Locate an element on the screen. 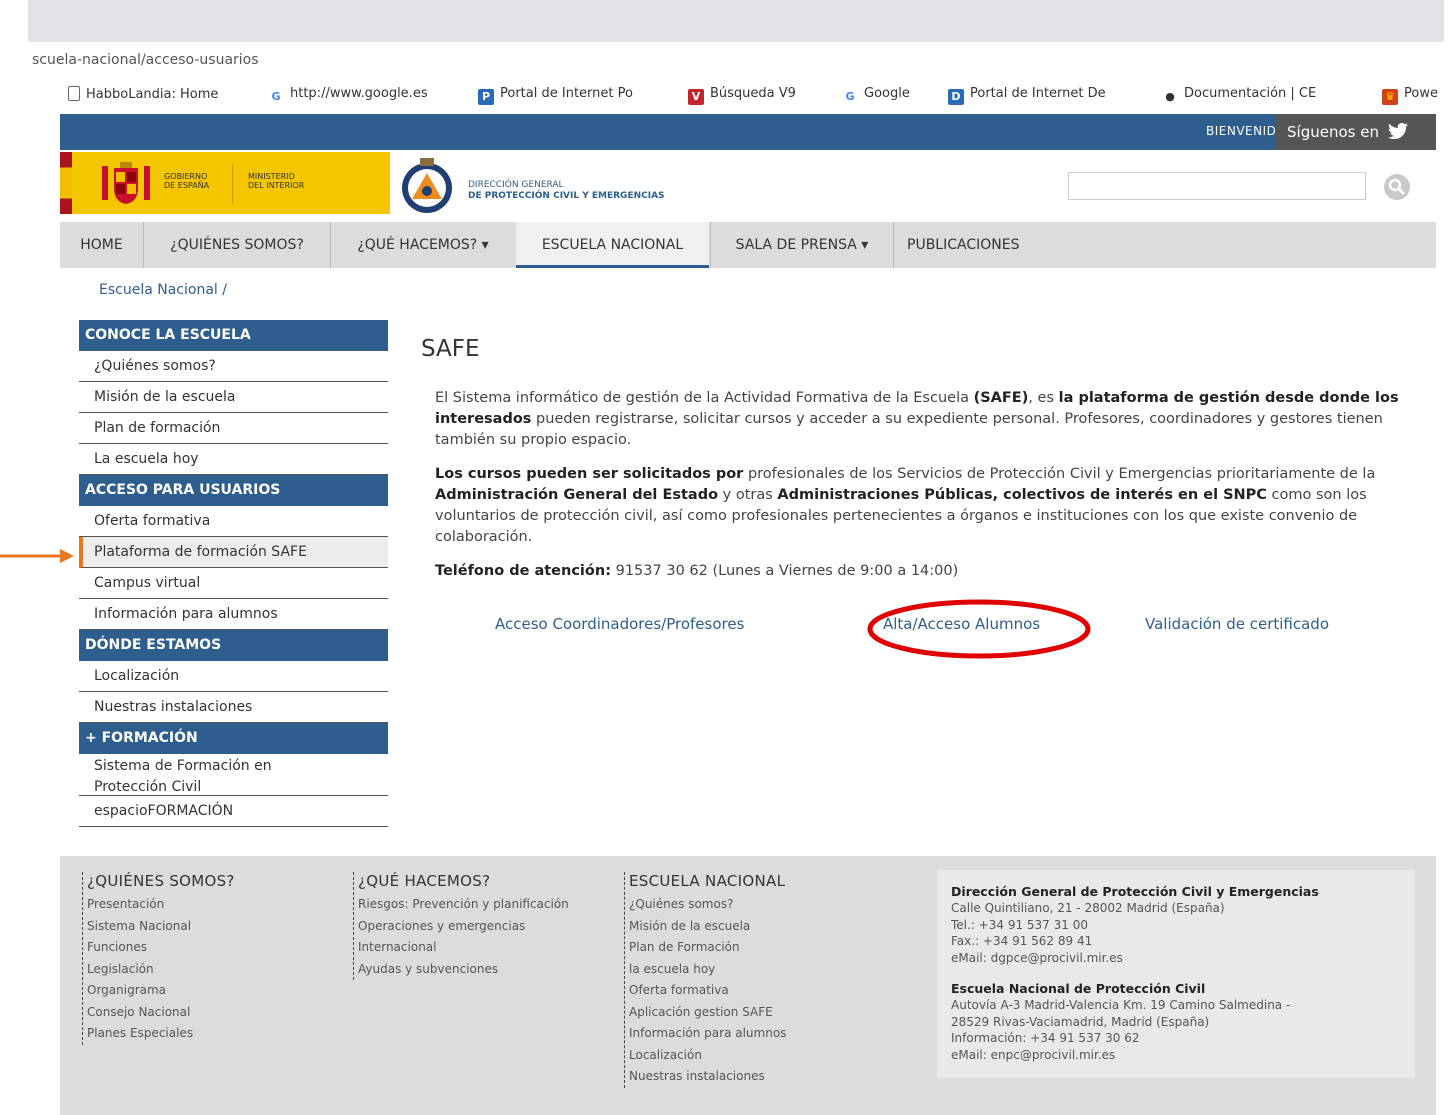  sidebar-heading-donde-estamos: DÓNDE ESTAMOS is located at coordinates (233, 645).